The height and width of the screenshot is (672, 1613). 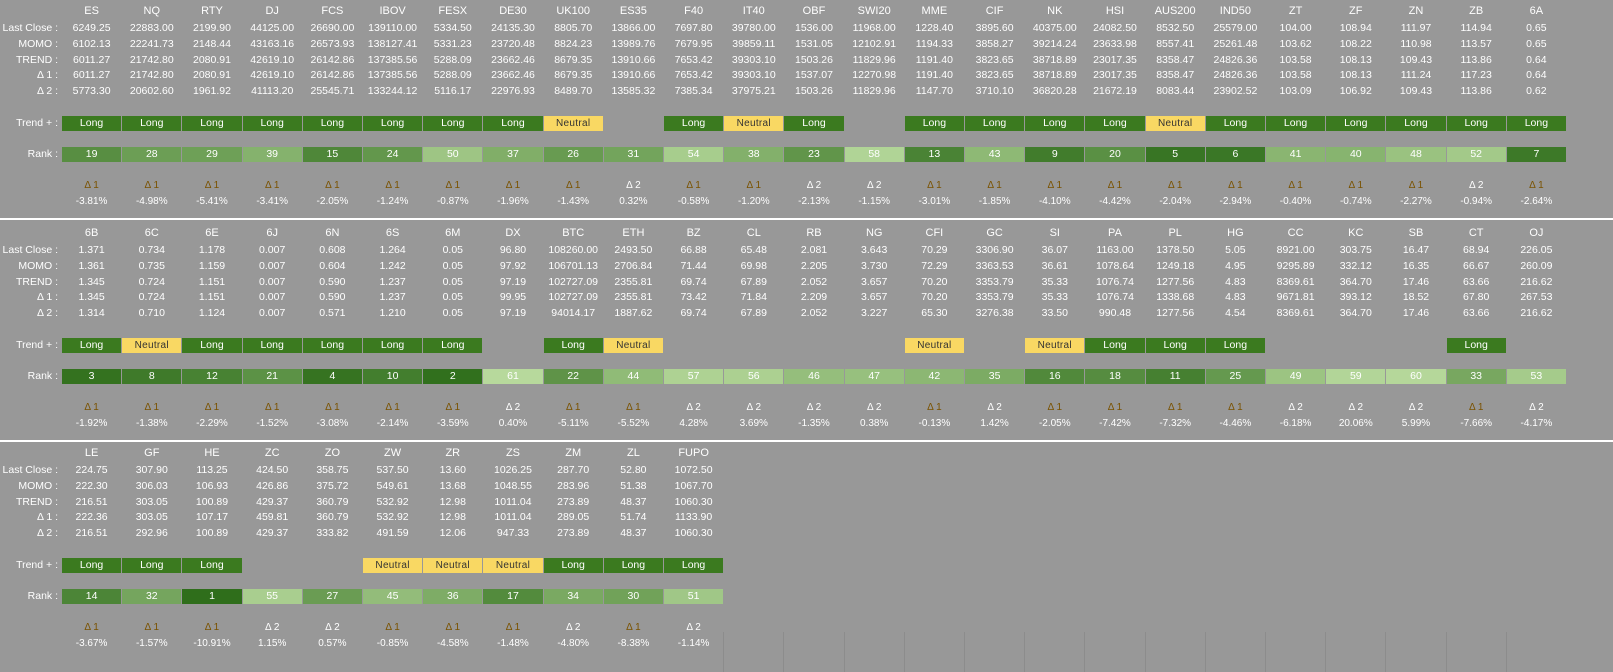 What do you see at coordinates (212, 11) in the screenshot?
I see `symbol-header: RTY` at bounding box center [212, 11].